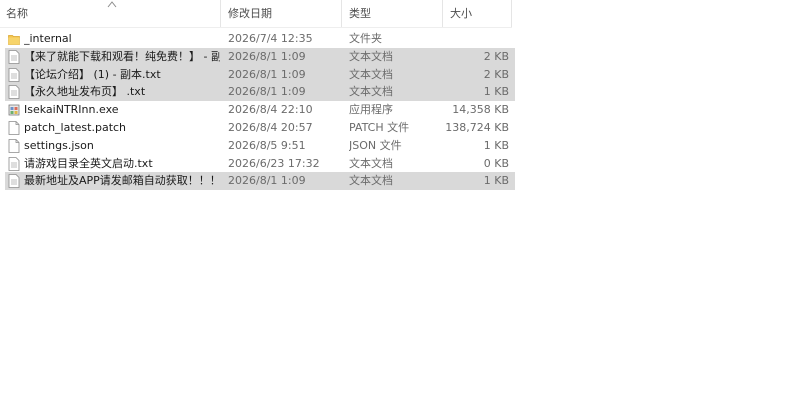 The image size is (800, 414). What do you see at coordinates (477, 39) in the screenshot?
I see `file-size` at bounding box center [477, 39].